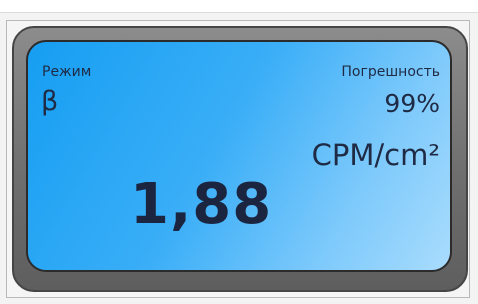 Image resolution: width=478 pixels, height=304 pixels. What do you see at coordinates (201, 204) in the screenshot?
I see `main-reading: 1,88` at bounding box center [201, 204].